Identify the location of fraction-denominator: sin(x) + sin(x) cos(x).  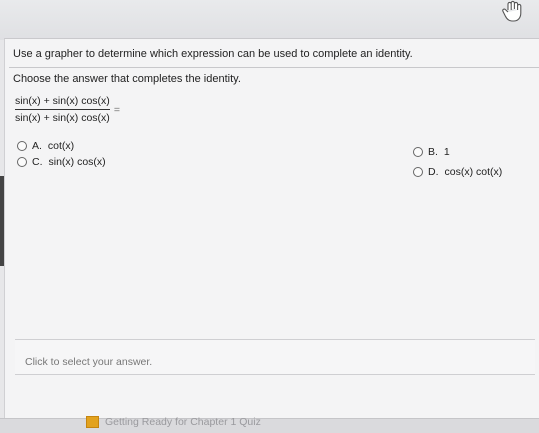
(62, 118).